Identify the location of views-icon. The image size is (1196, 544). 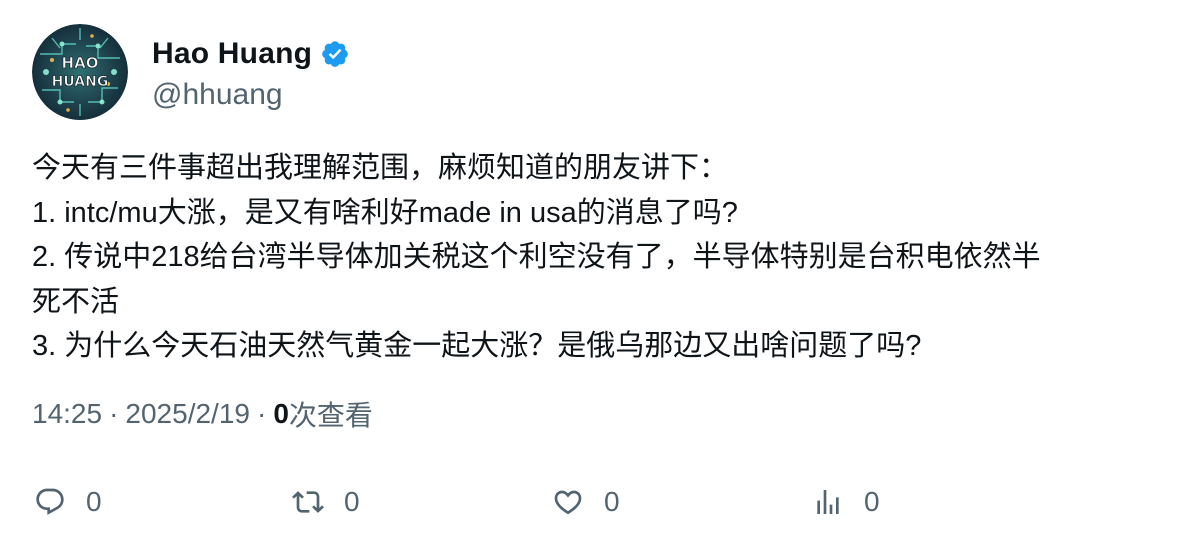
(828, 502).